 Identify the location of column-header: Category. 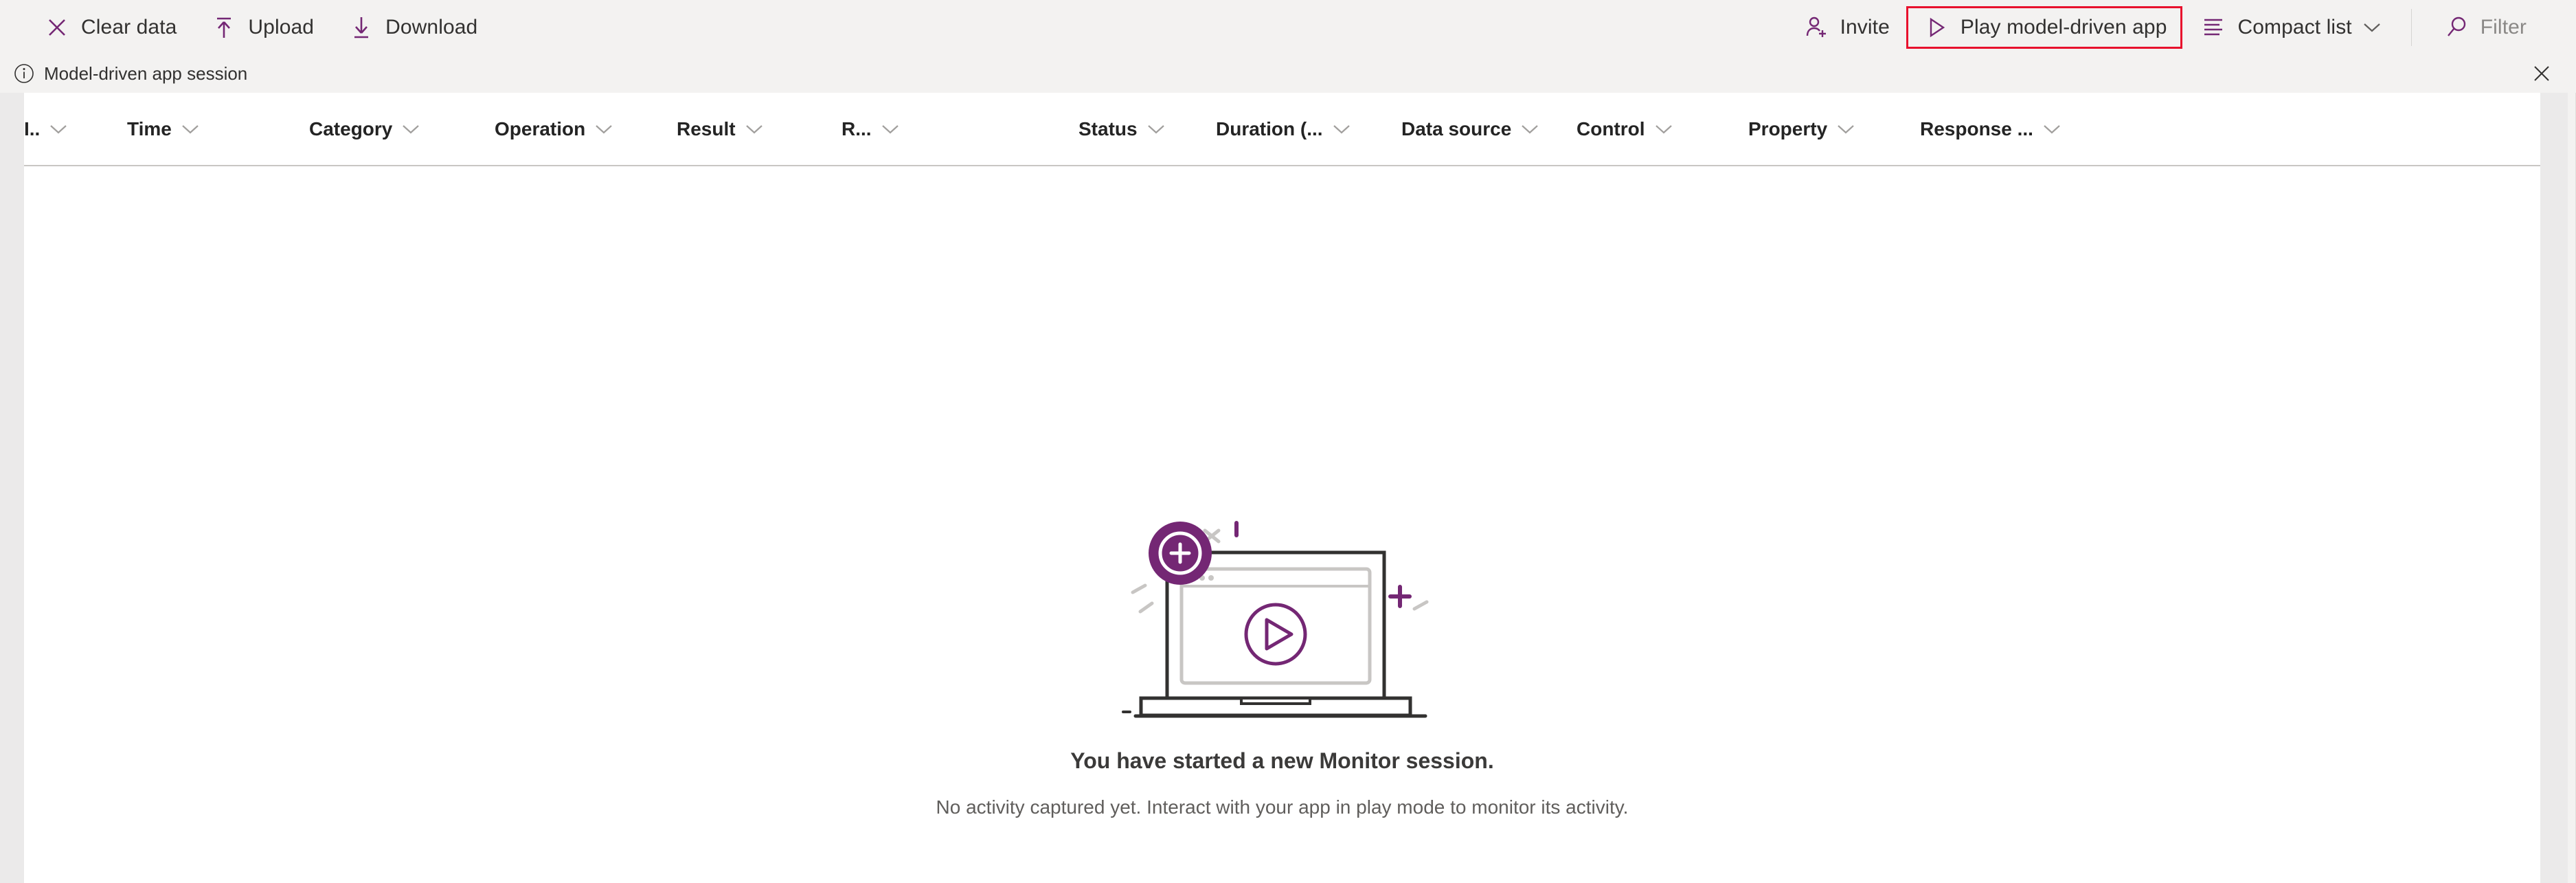
(402, 129).